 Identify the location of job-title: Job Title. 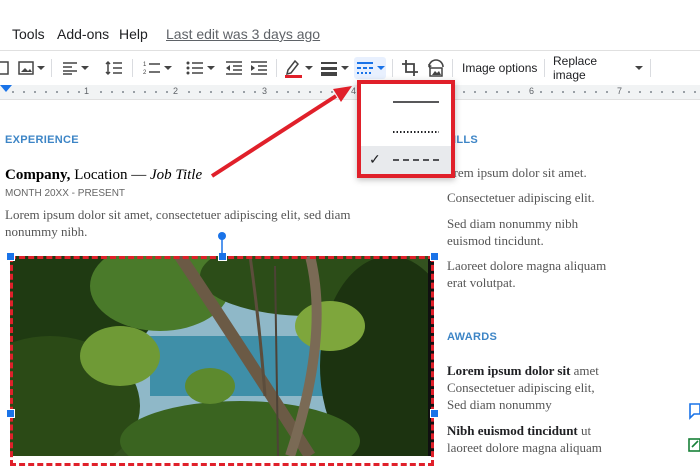
(176, 175).